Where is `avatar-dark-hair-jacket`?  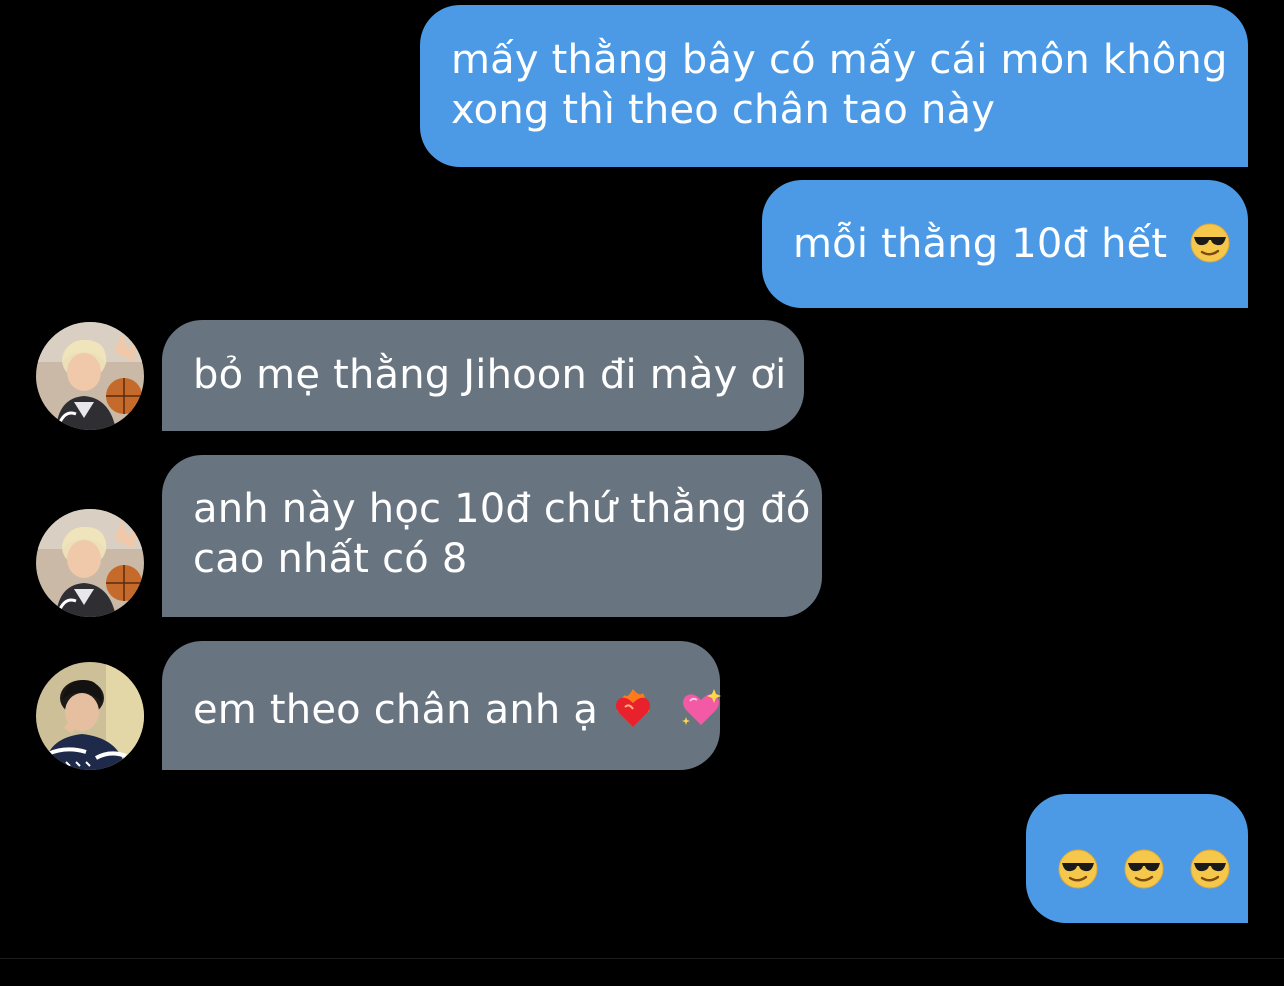 avatar-dark-hair-jacket is located at coordinates (90, 716).